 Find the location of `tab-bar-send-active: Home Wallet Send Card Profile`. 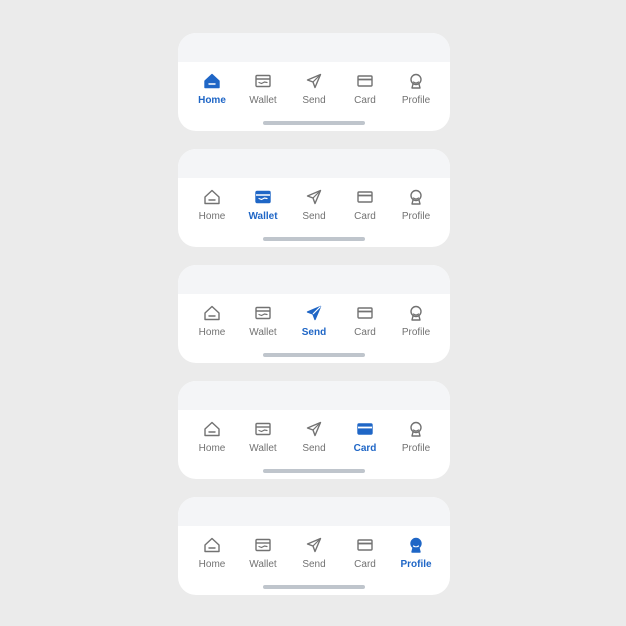

tab-bar-send-active: Home Wallet Send Card Profile is located at coordinates (314, 314).